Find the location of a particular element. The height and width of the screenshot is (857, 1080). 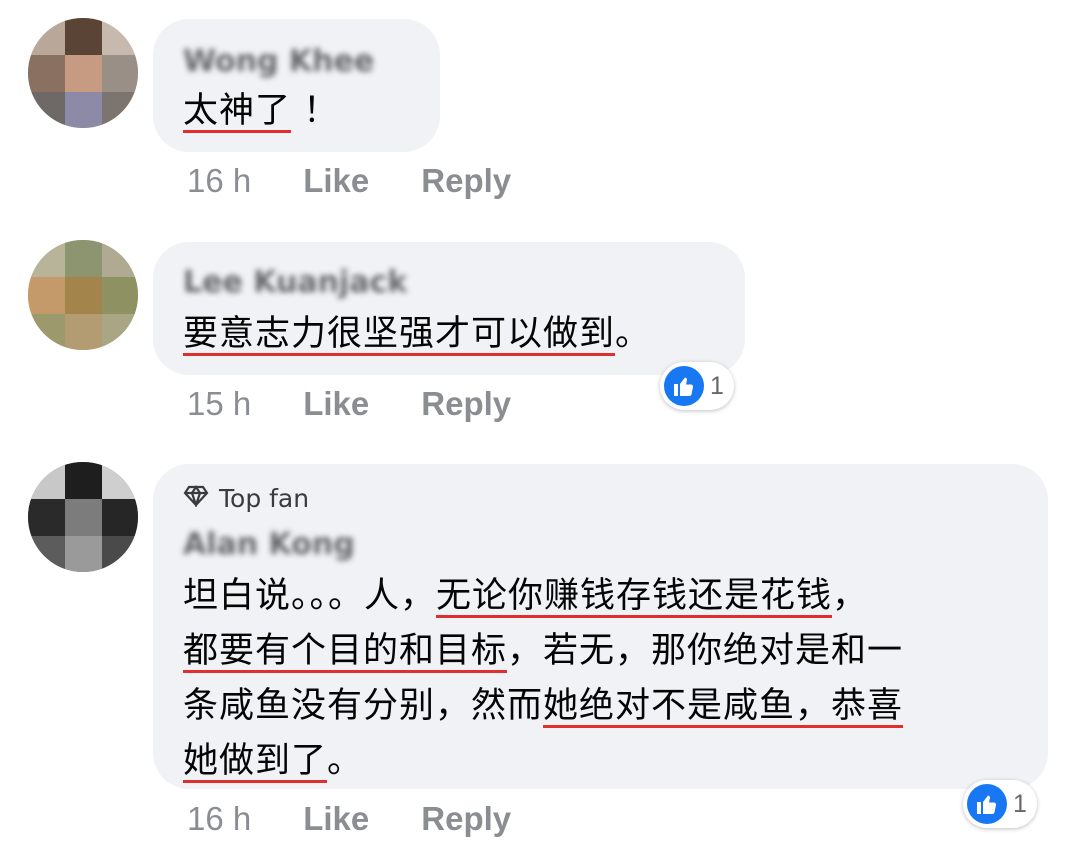

comment-bubble: Lee Kuanjack 要意志力很坚强才可以做到。 is located at coordinates (449, 308).